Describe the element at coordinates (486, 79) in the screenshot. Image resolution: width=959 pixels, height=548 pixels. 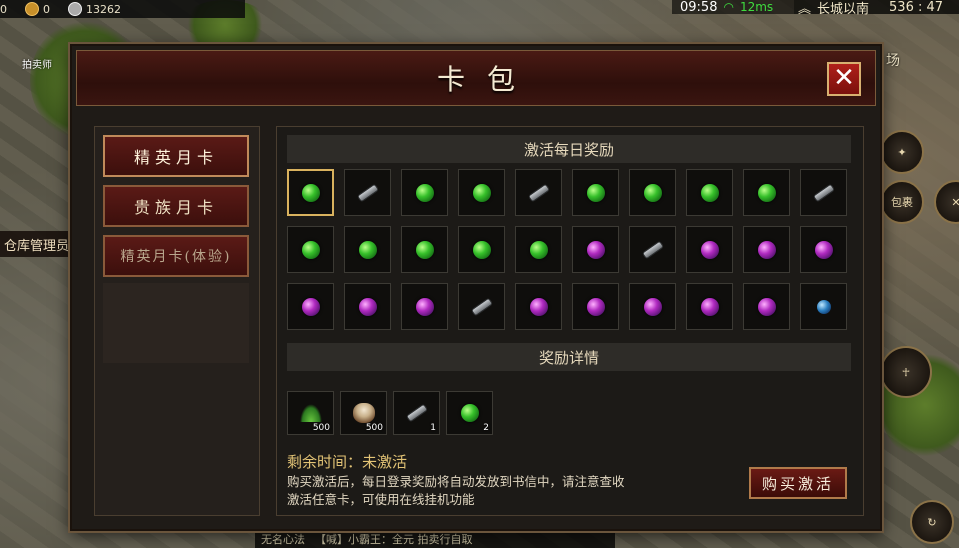
I see `dialog-title: 卡包` at that location.